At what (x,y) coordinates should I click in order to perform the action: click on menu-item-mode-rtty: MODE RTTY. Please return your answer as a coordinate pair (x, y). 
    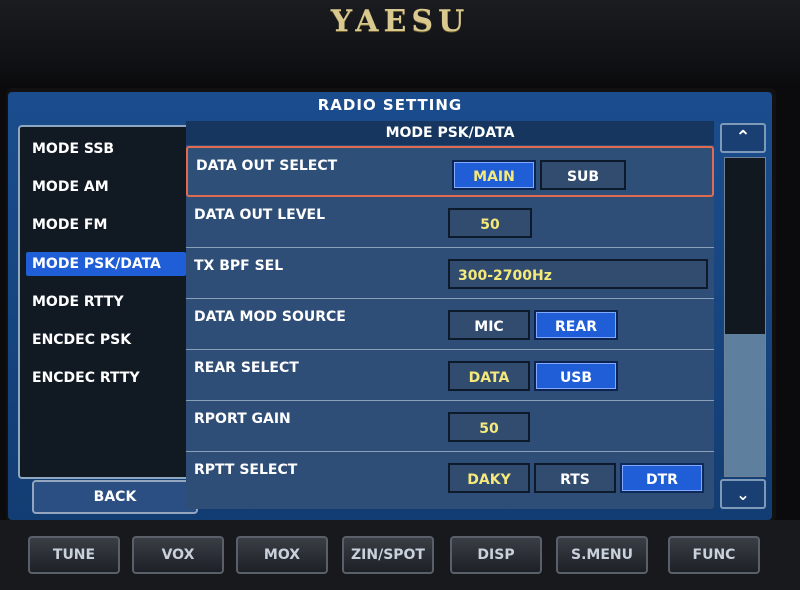
    Looking at the image, I should click on (106, 302).